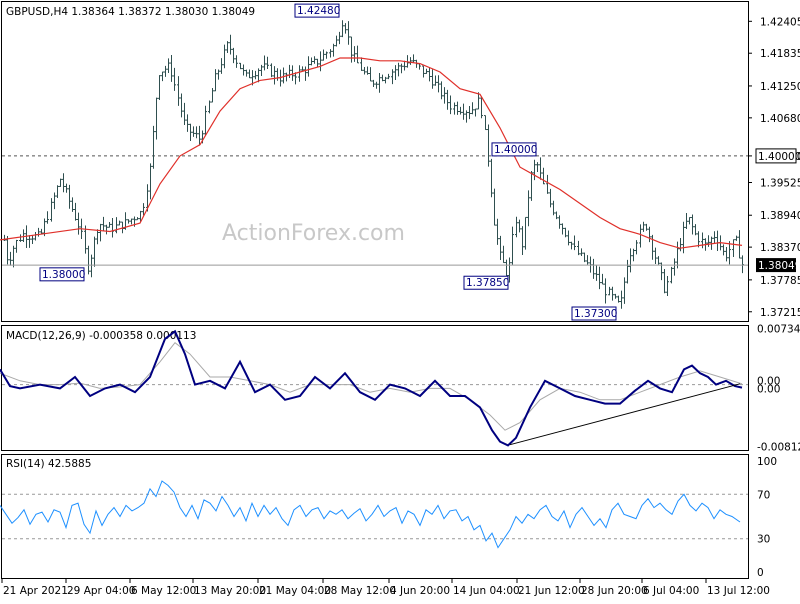  I want to click on price-tick-label: 1.39525, so click(780, 183).